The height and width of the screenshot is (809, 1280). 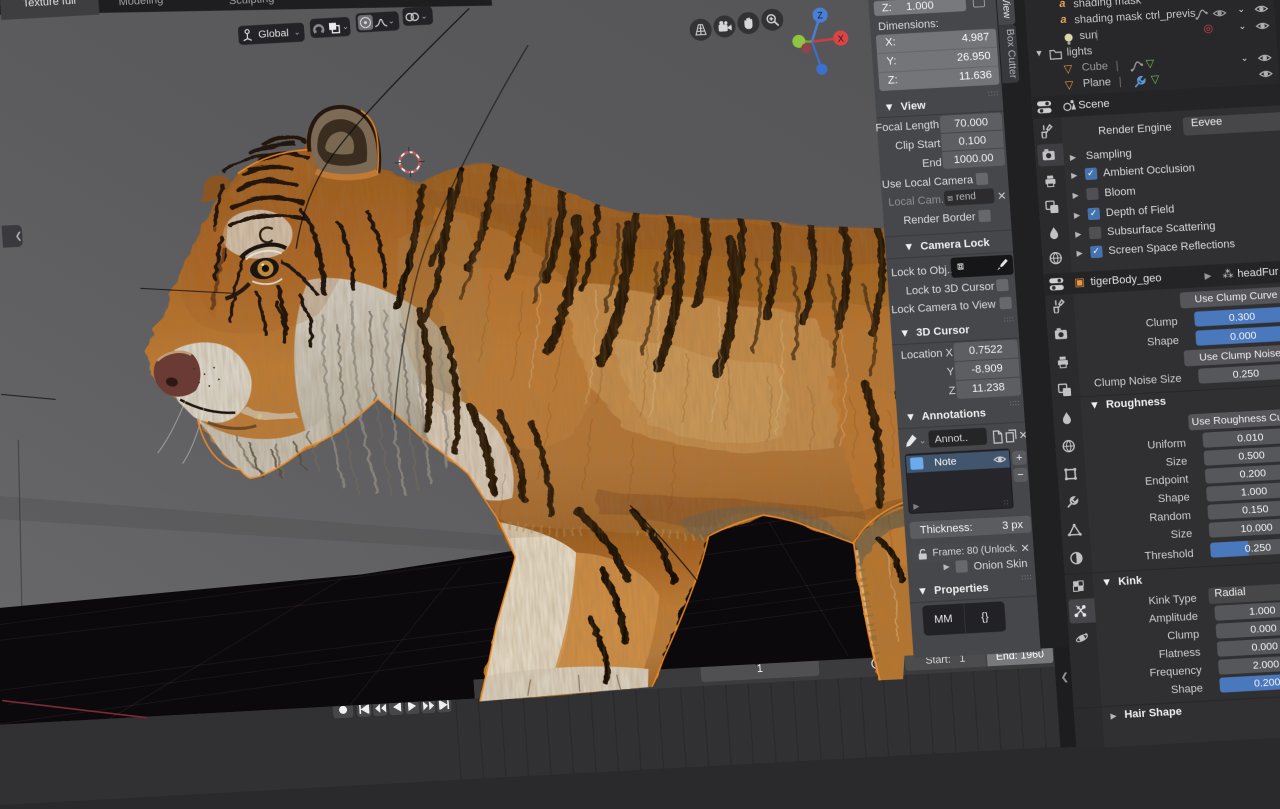 I want to click on svg-text: X, so click(x=840, y=38).